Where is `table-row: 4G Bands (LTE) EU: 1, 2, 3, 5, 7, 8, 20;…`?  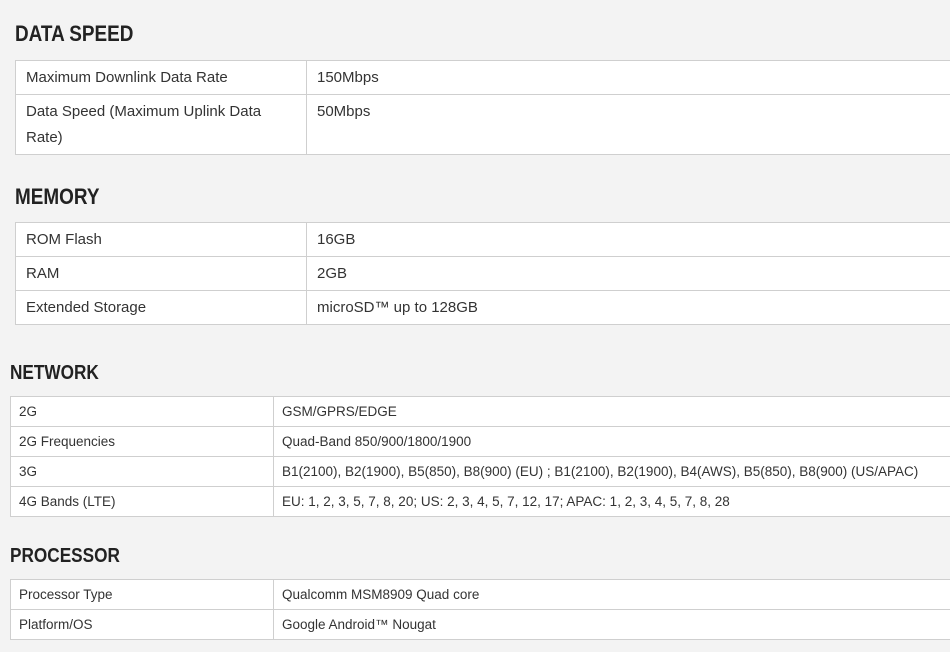 table-row: 4G Bands (LTE) EU: 1, 2, 3, 5, 7, 8, 20;… is located at coordinates (480, 501).